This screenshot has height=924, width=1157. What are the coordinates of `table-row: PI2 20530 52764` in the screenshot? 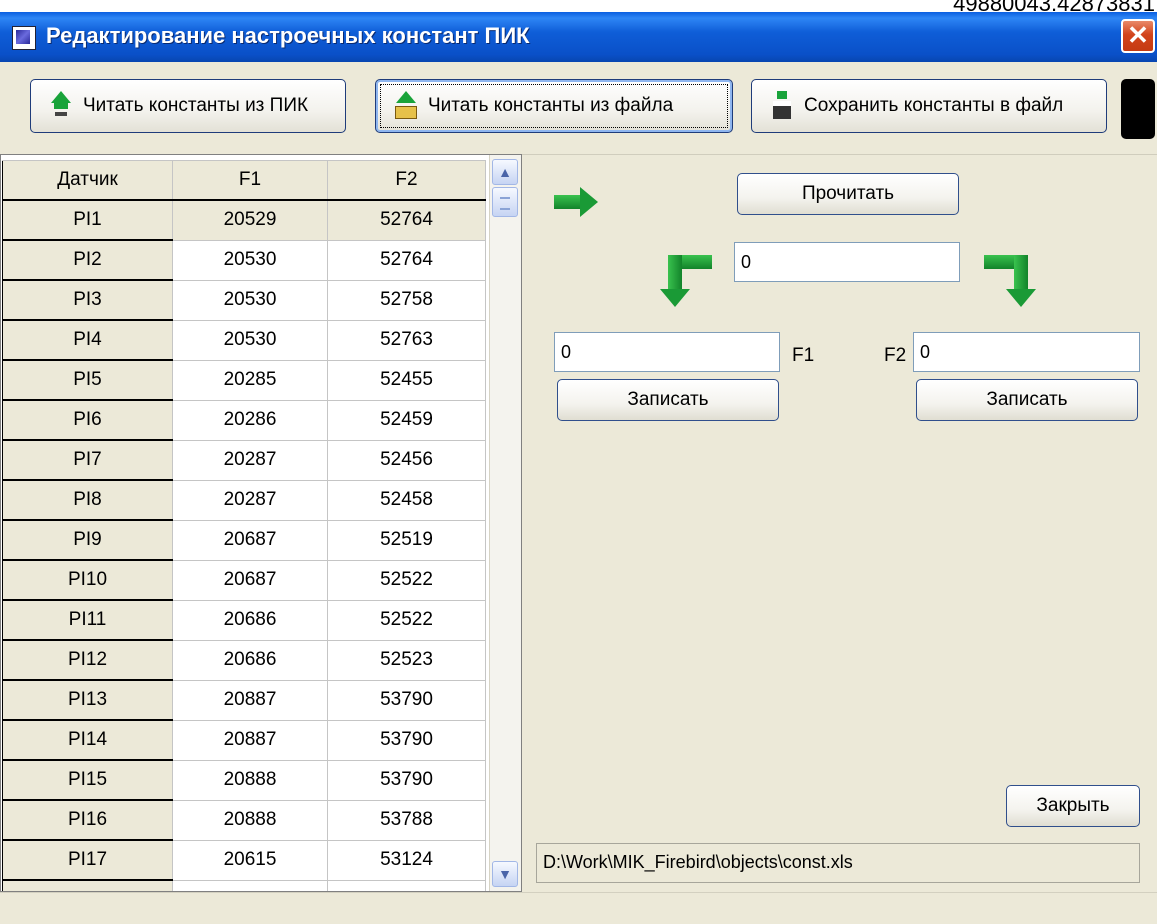 It's located at (244, 260).